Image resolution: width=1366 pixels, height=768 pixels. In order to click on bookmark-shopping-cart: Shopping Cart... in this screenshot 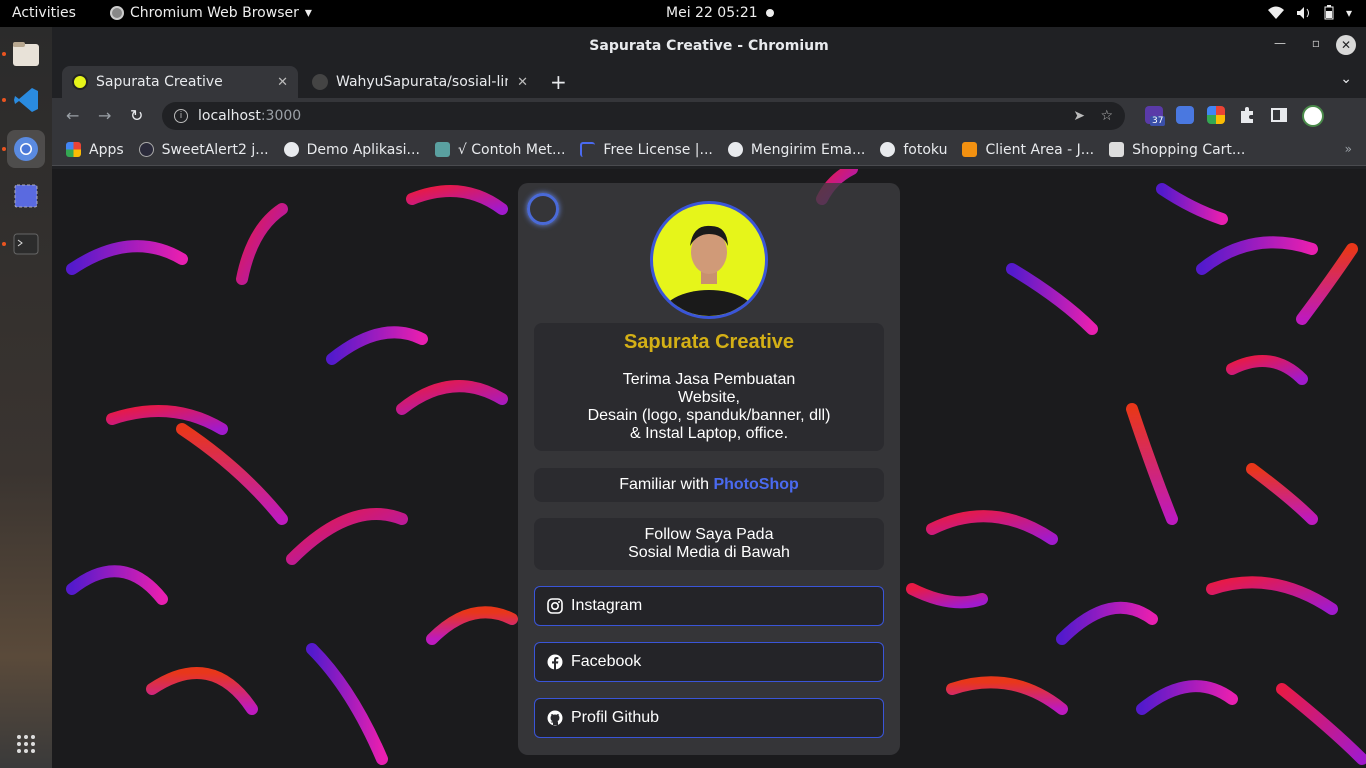, I will do `click(1177, 150)`.